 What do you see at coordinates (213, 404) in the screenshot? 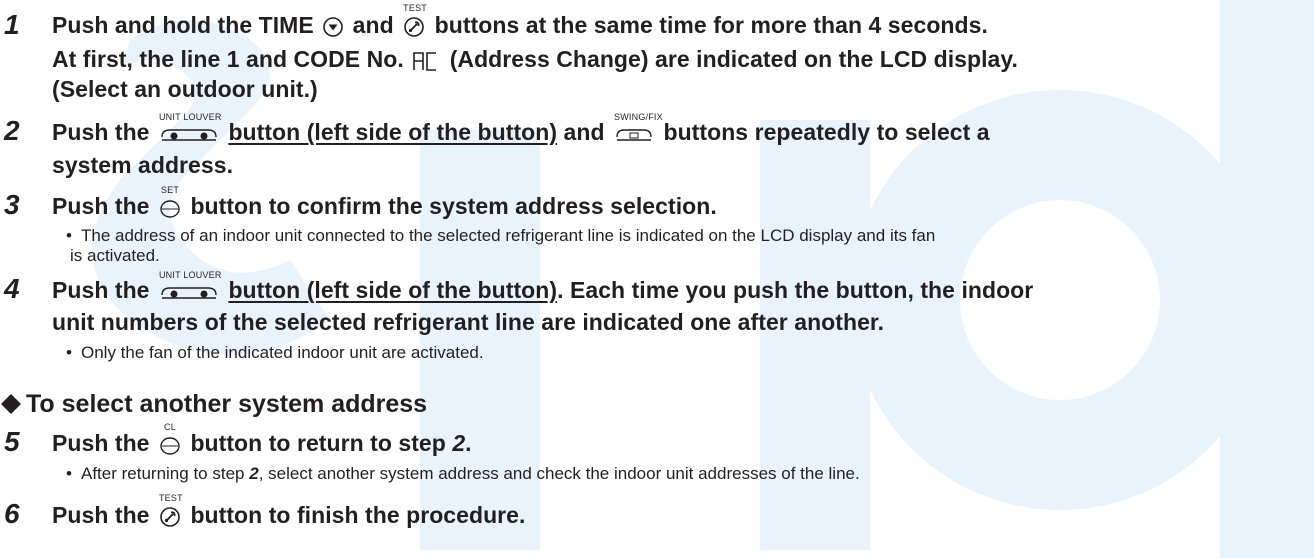
I see `section-heading: To select another system address` at bounding box center [213, 404].